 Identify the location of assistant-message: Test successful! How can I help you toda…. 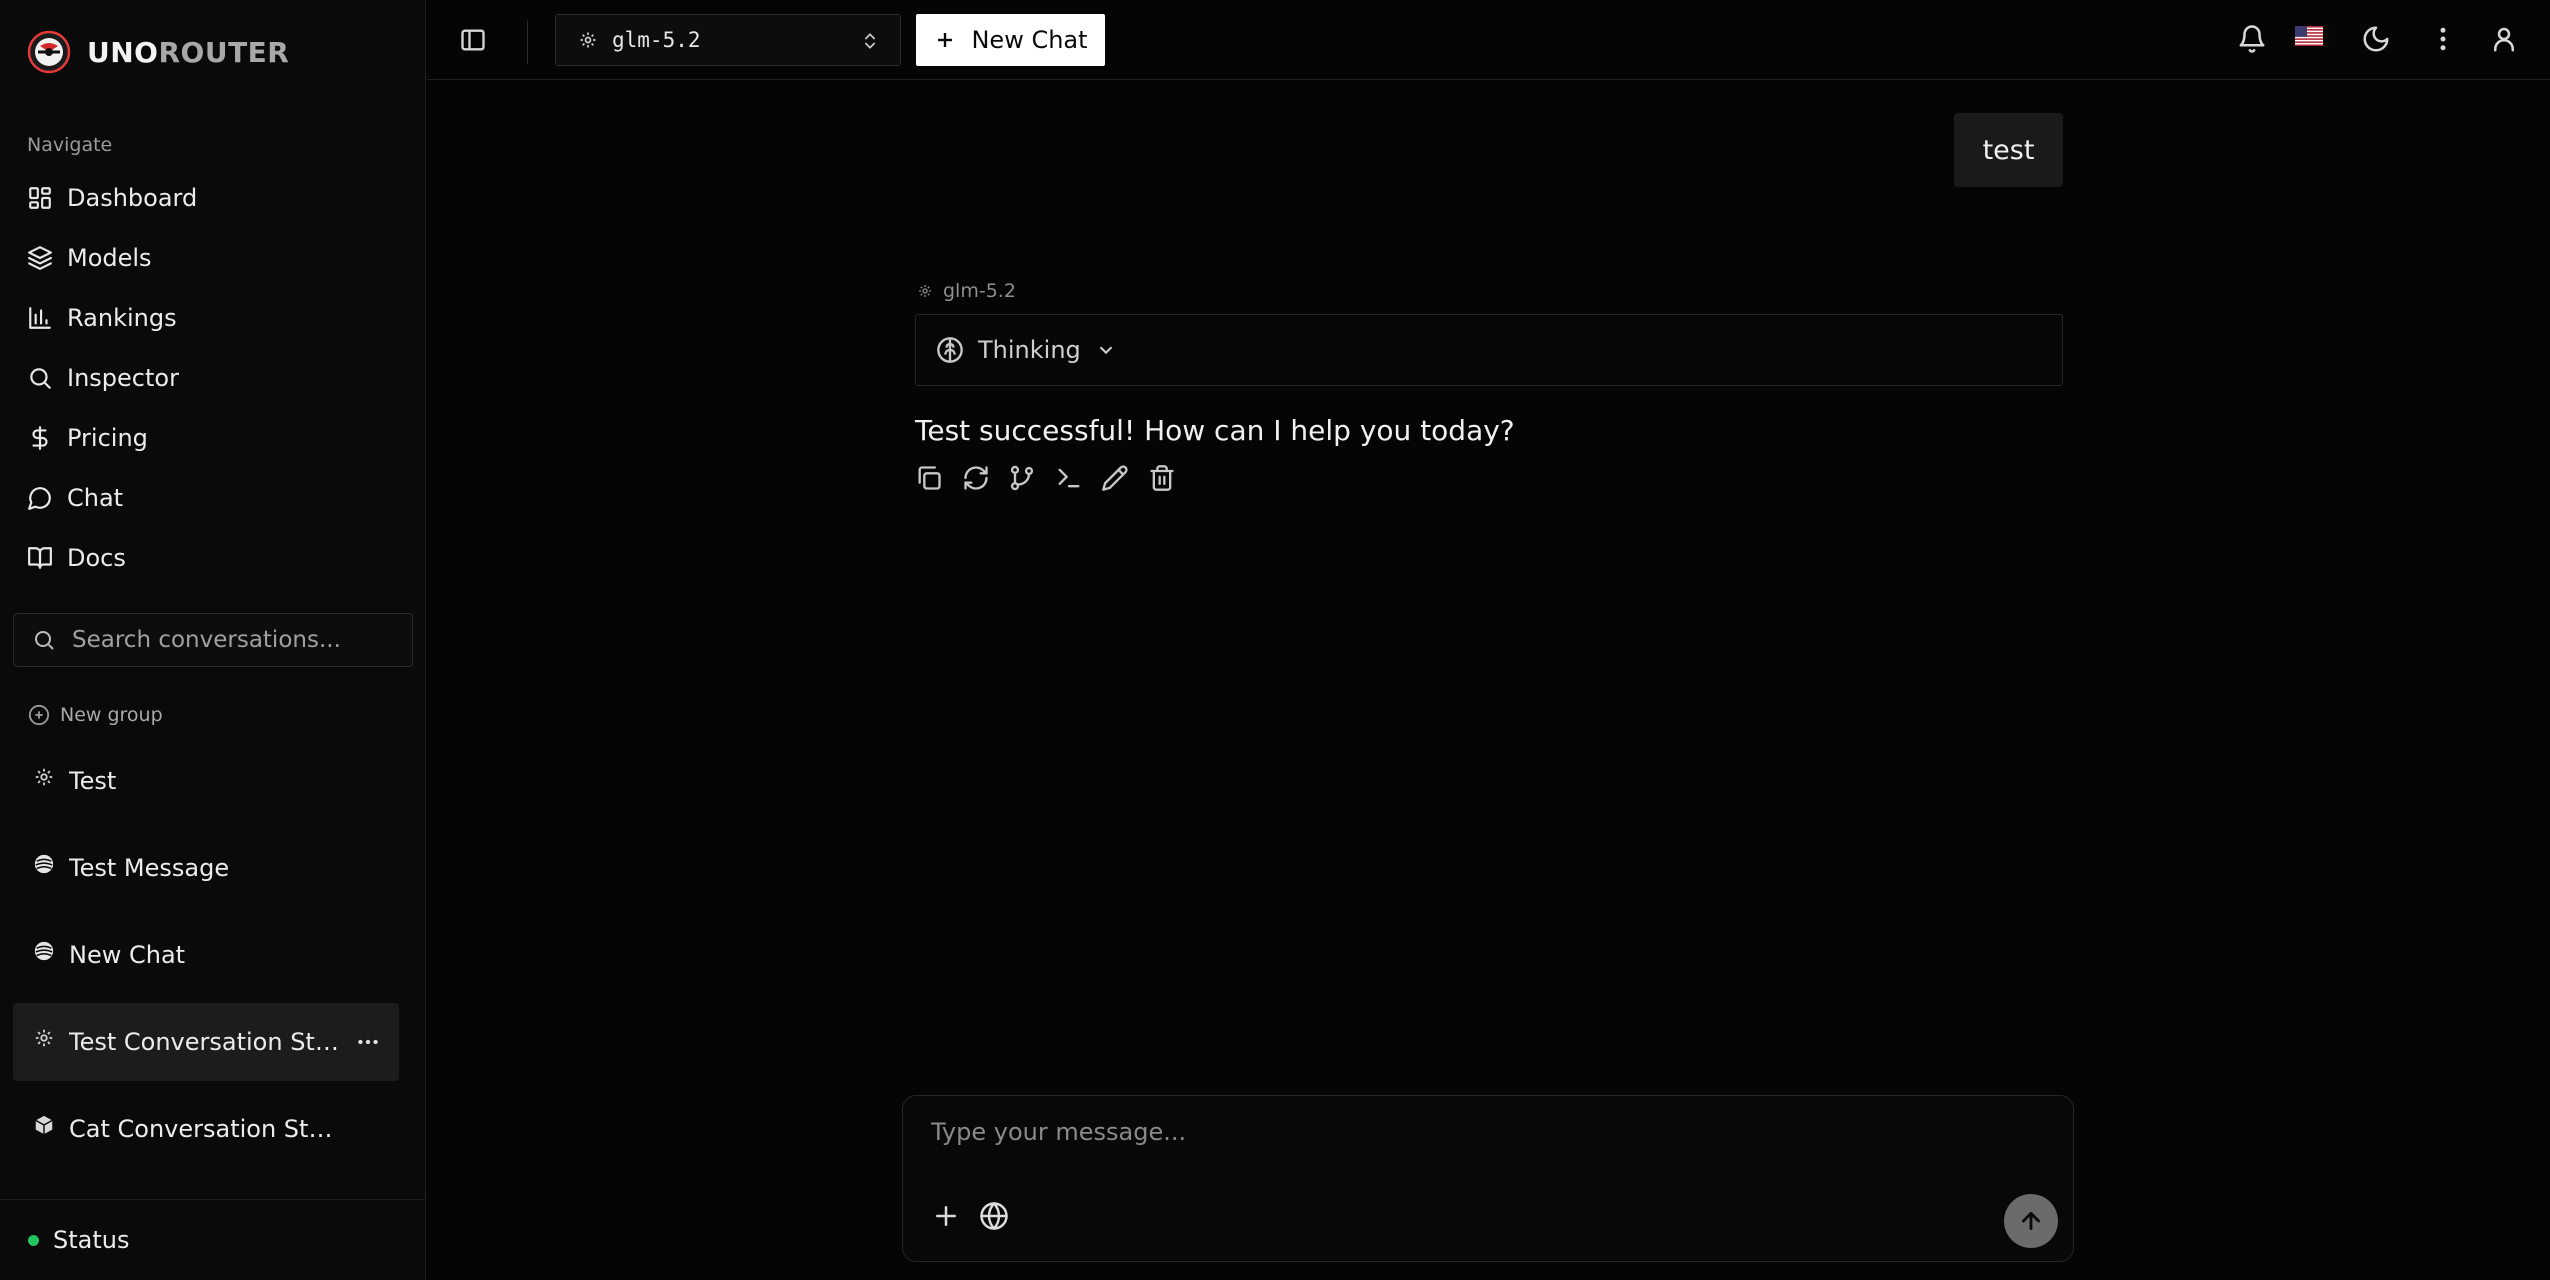
(1215, 430).